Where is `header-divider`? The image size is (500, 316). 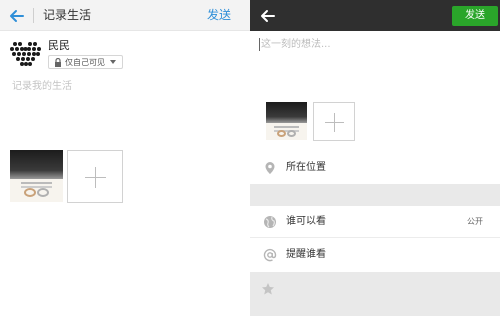
header-divider is located at coordinates (33, 15).